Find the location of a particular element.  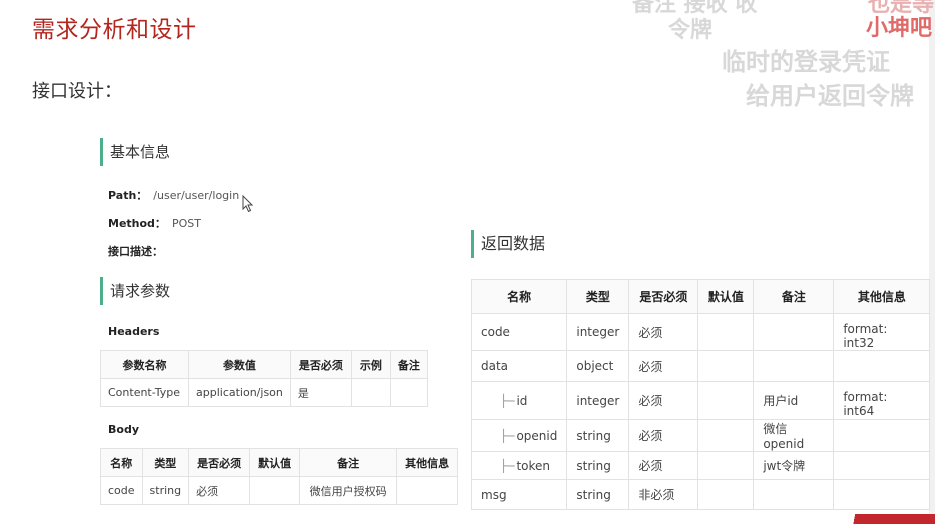

table-cell: 非必须 is located at coordinates (663, 494).